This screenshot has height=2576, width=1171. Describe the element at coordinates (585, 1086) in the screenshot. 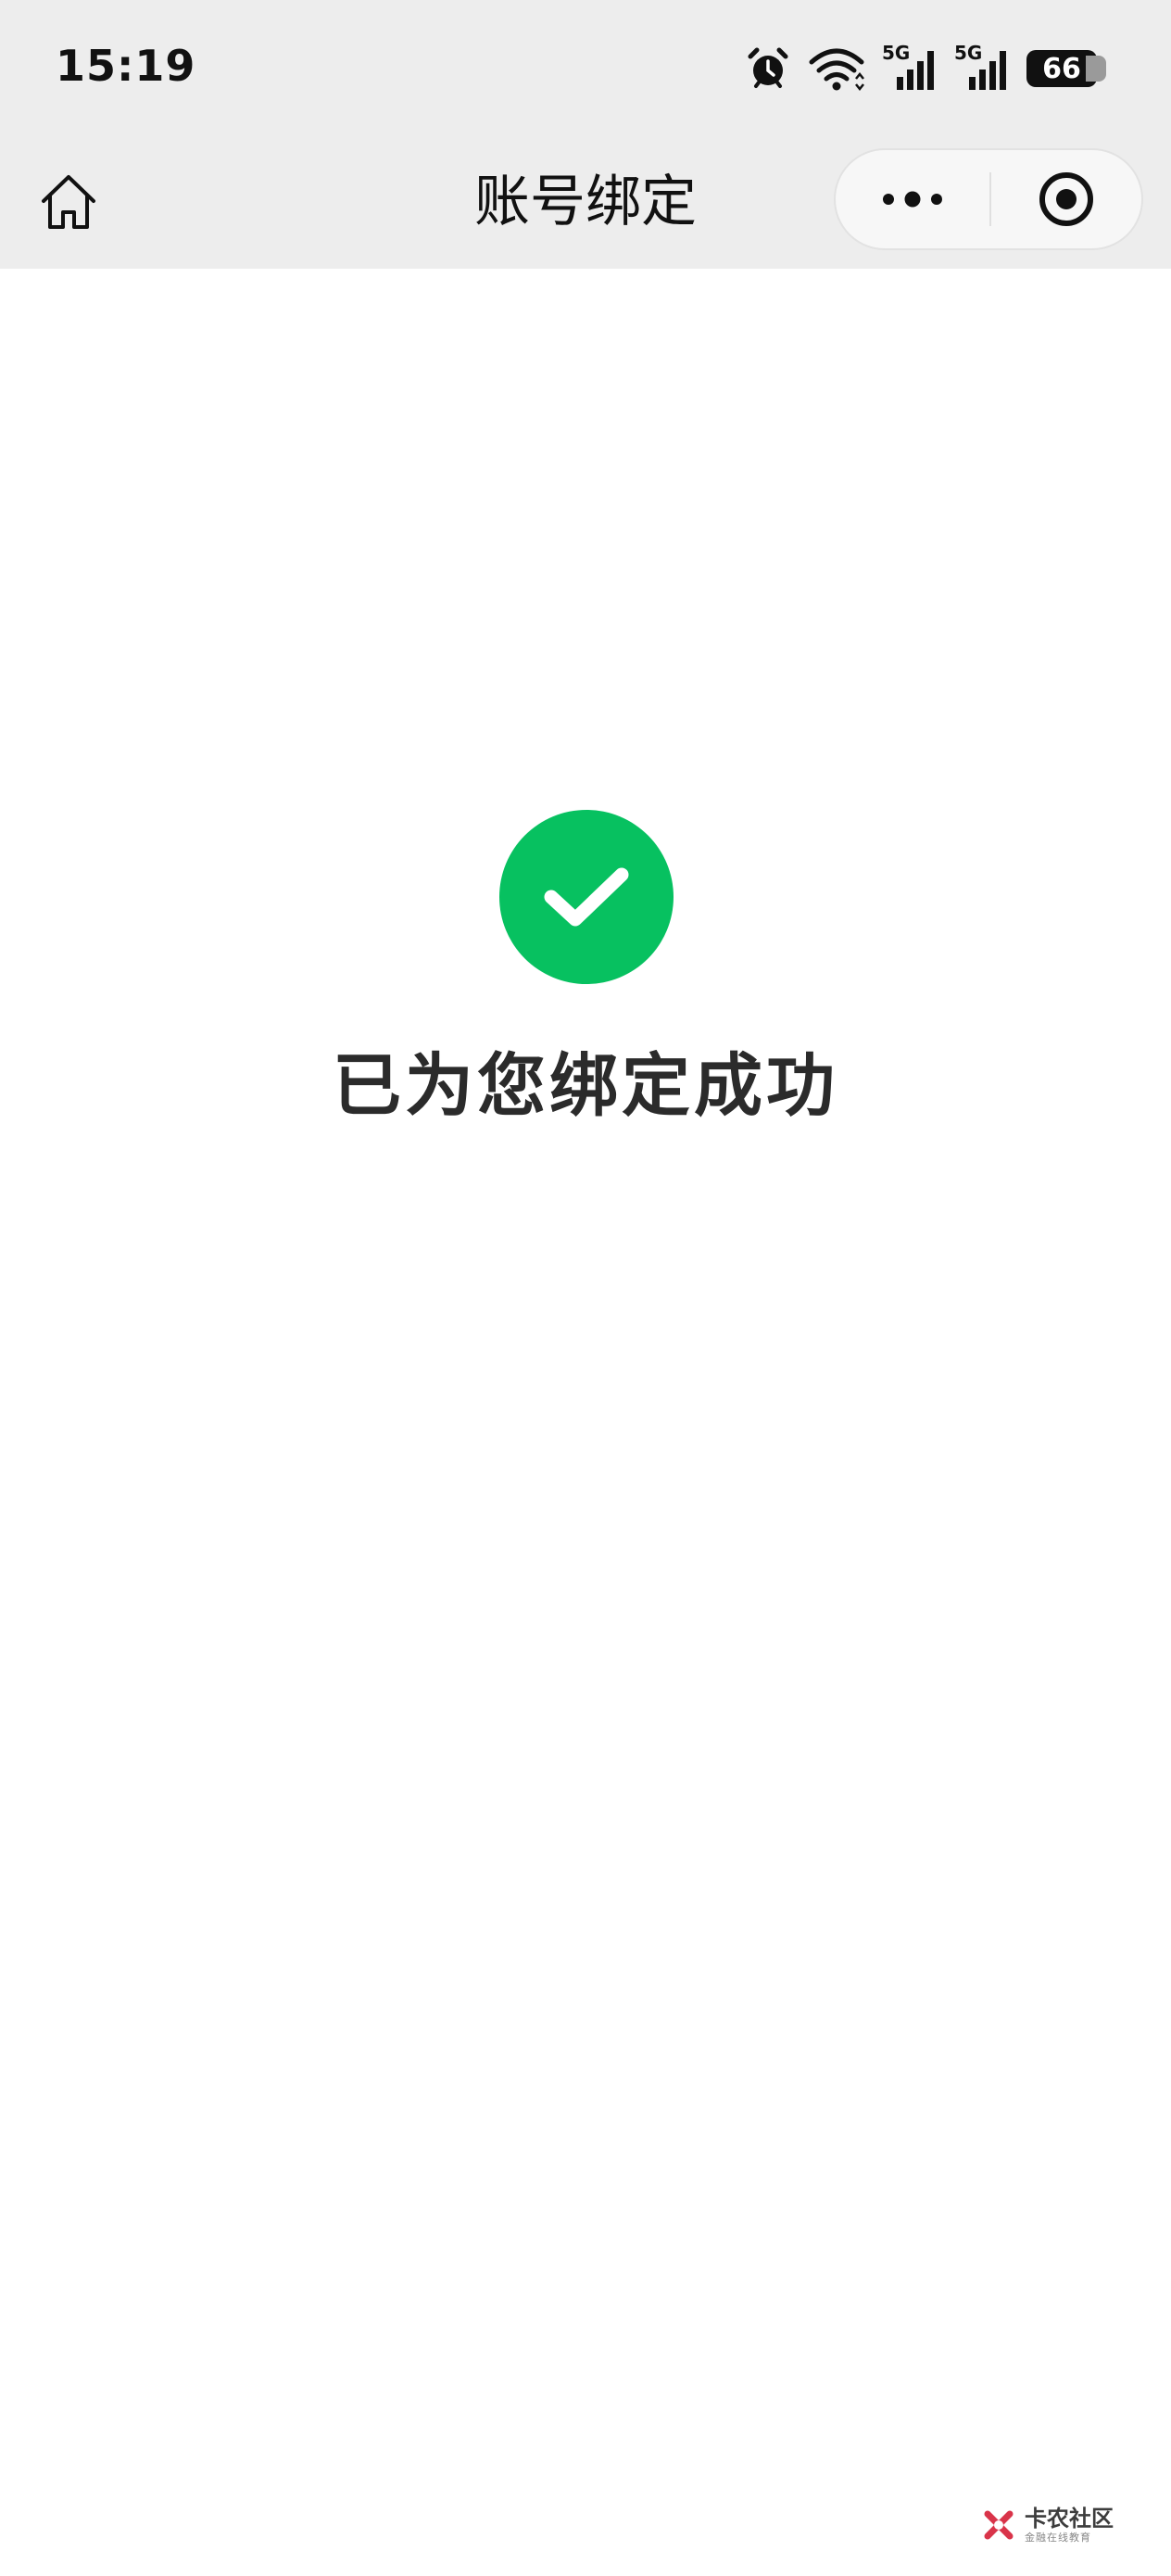

I see `success-message: 已为您绑定成功` at that location.